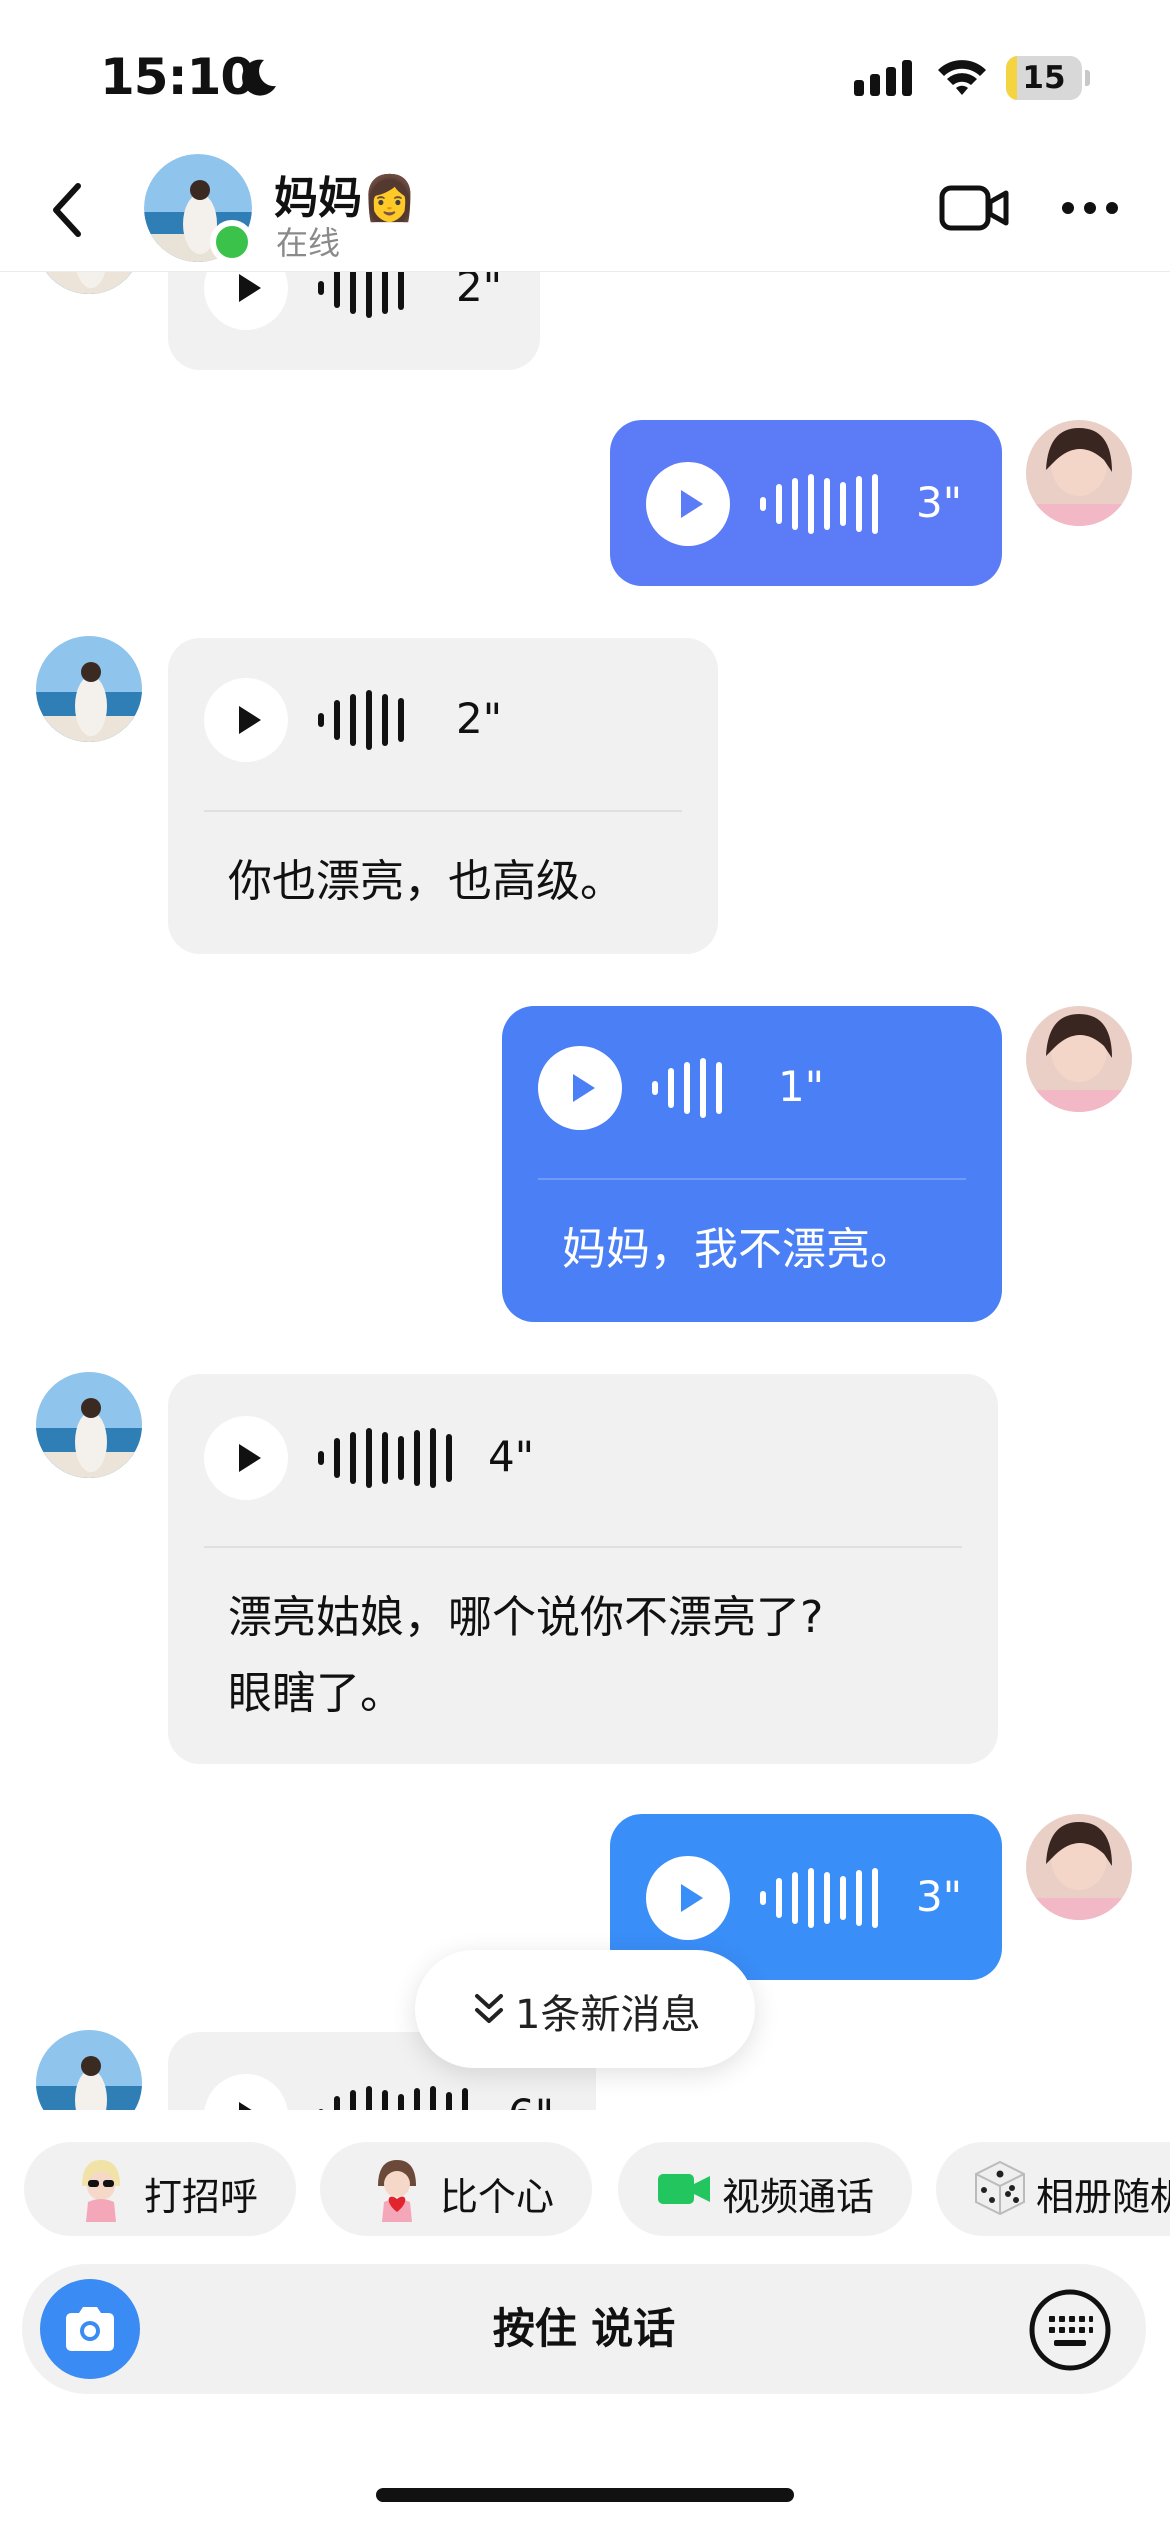 The height and width of the screenshot is (2532, 1170). Describe the element at coordinates (177, 77) in the screenshot. I see `status-time: 15:10` at that location.